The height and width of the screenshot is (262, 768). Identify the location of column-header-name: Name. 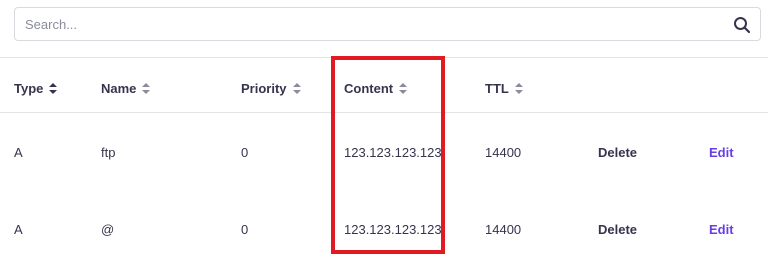
(126, 88).